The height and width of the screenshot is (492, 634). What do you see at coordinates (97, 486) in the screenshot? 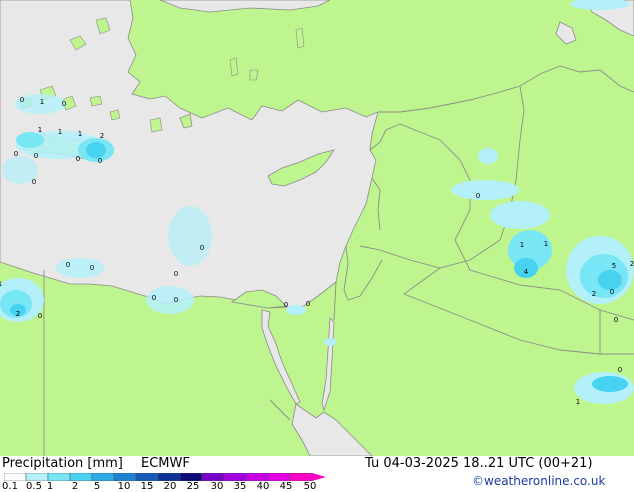
I see `scale-tick-label: 5` at bounding box center [97, 486].